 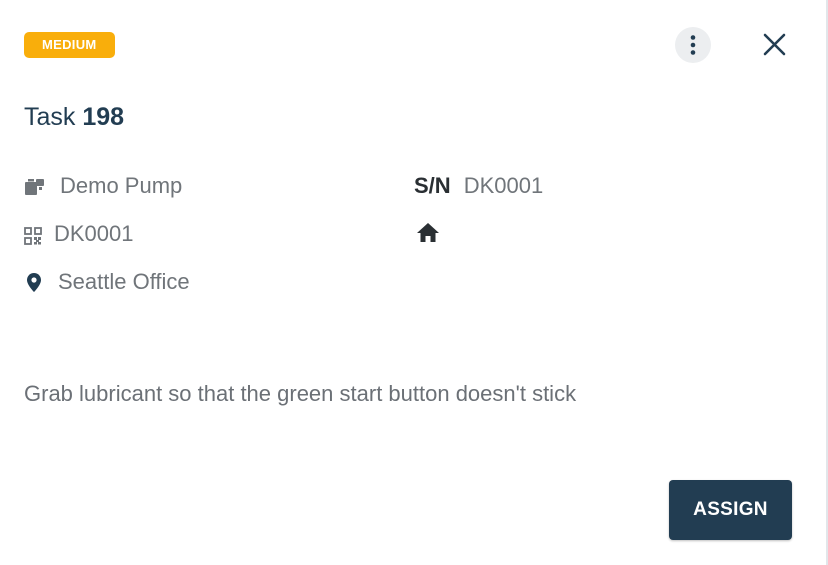 What do you see at coordinates (50, 117) in the screenshot?
I see `task-title-prefix: Task` at bounding box center [50, 117].